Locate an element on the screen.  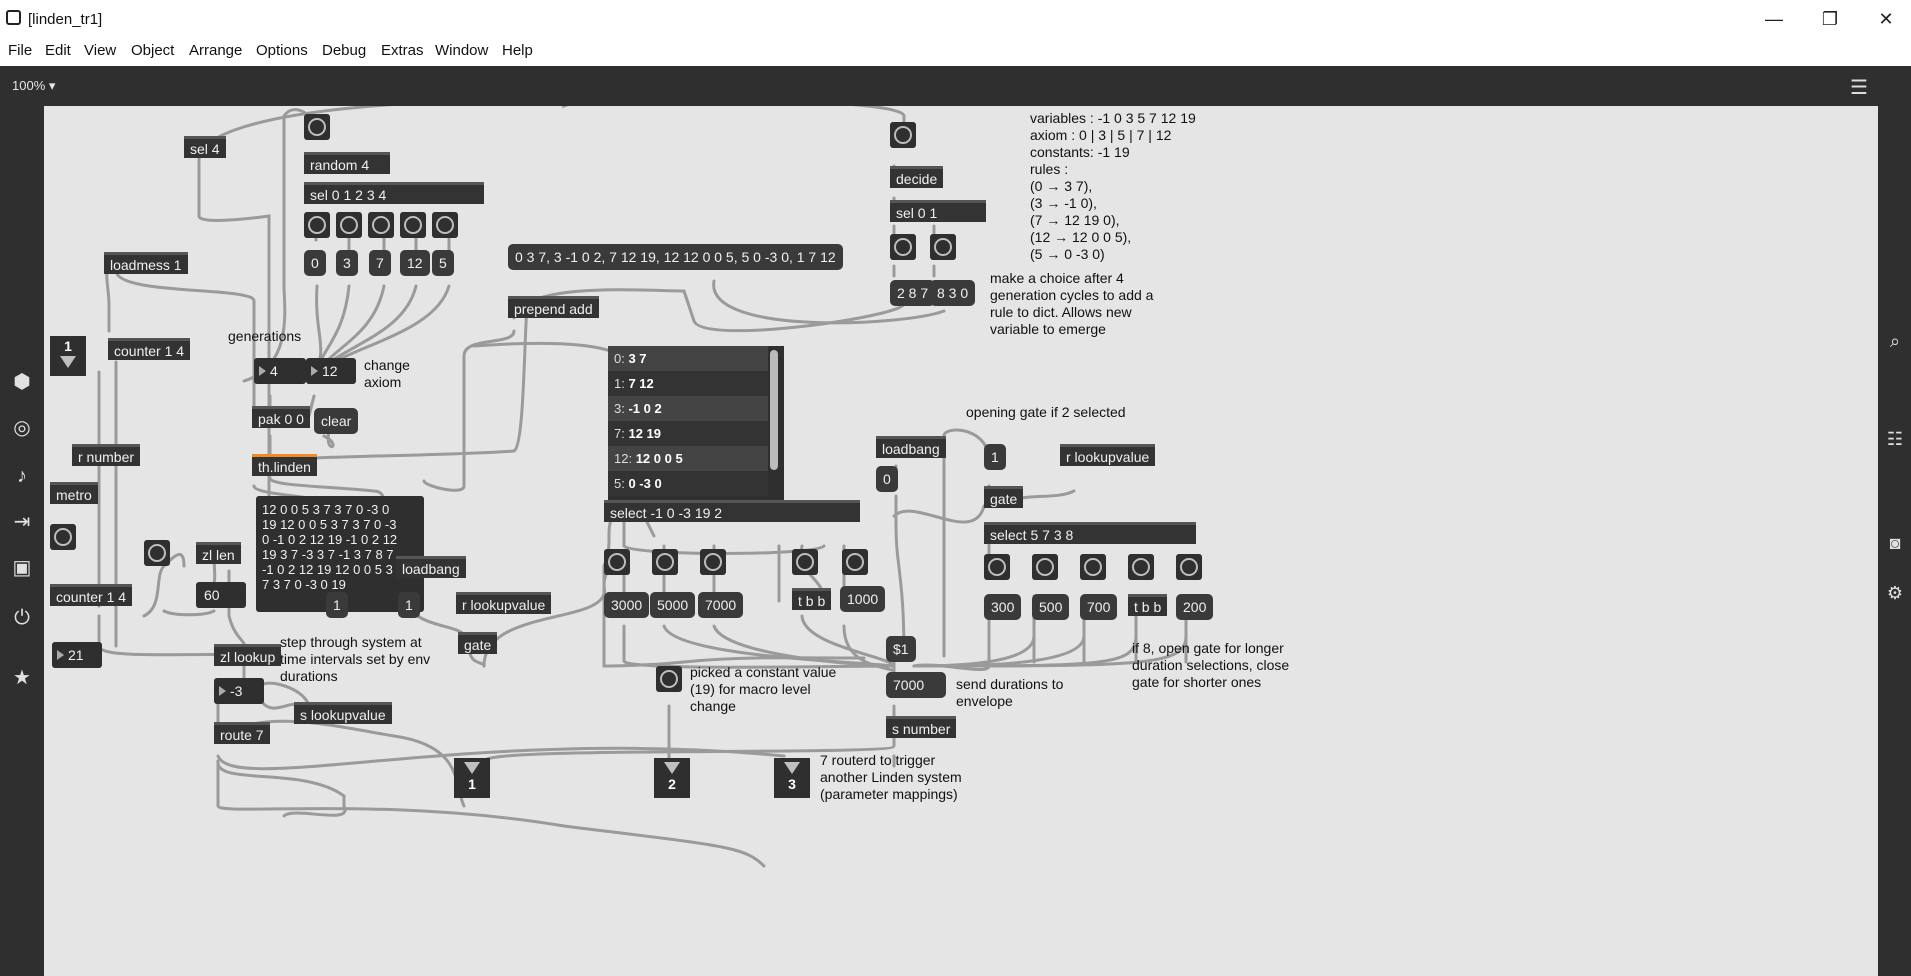
outlet-2: 2 is located at coordinates (672, 778).